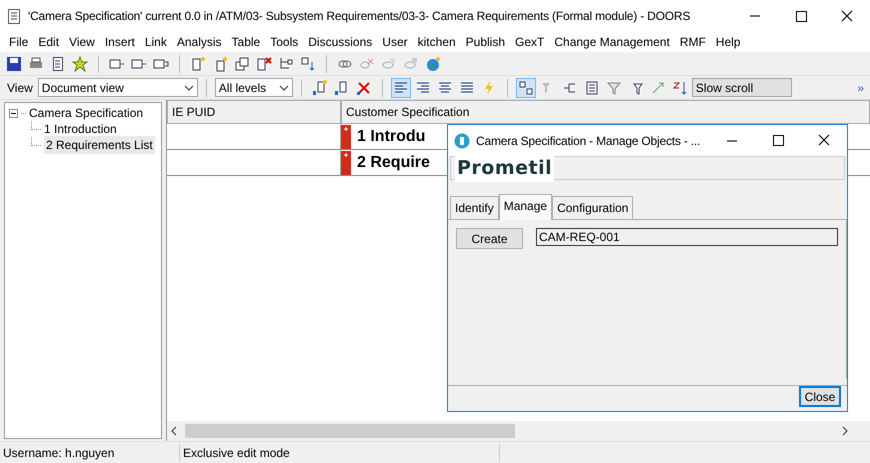 Image resolution: width=870 pixels, height=463 pixels. What do you see at coordinates (593, 207) in the screenshot?
I see `tab: Configuration` at bounding box center [593, 207].